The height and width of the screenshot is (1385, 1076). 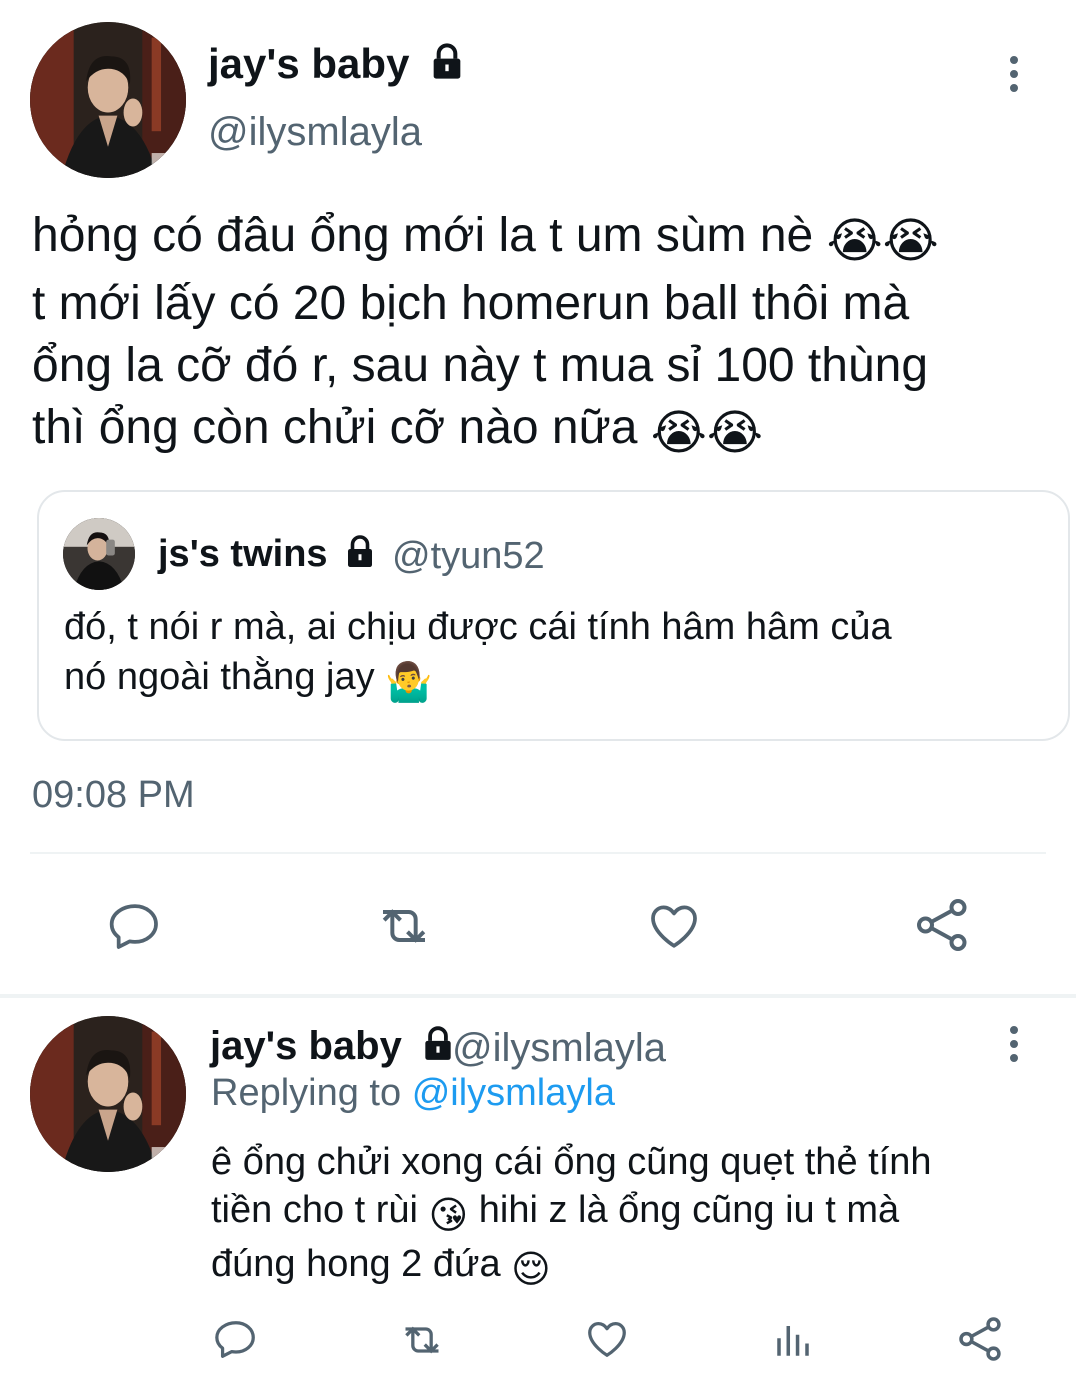 What do you see at coordinates (793, 1340) in the screenshot?
I see `analytics-icon` at bounding box center [793, 1340].